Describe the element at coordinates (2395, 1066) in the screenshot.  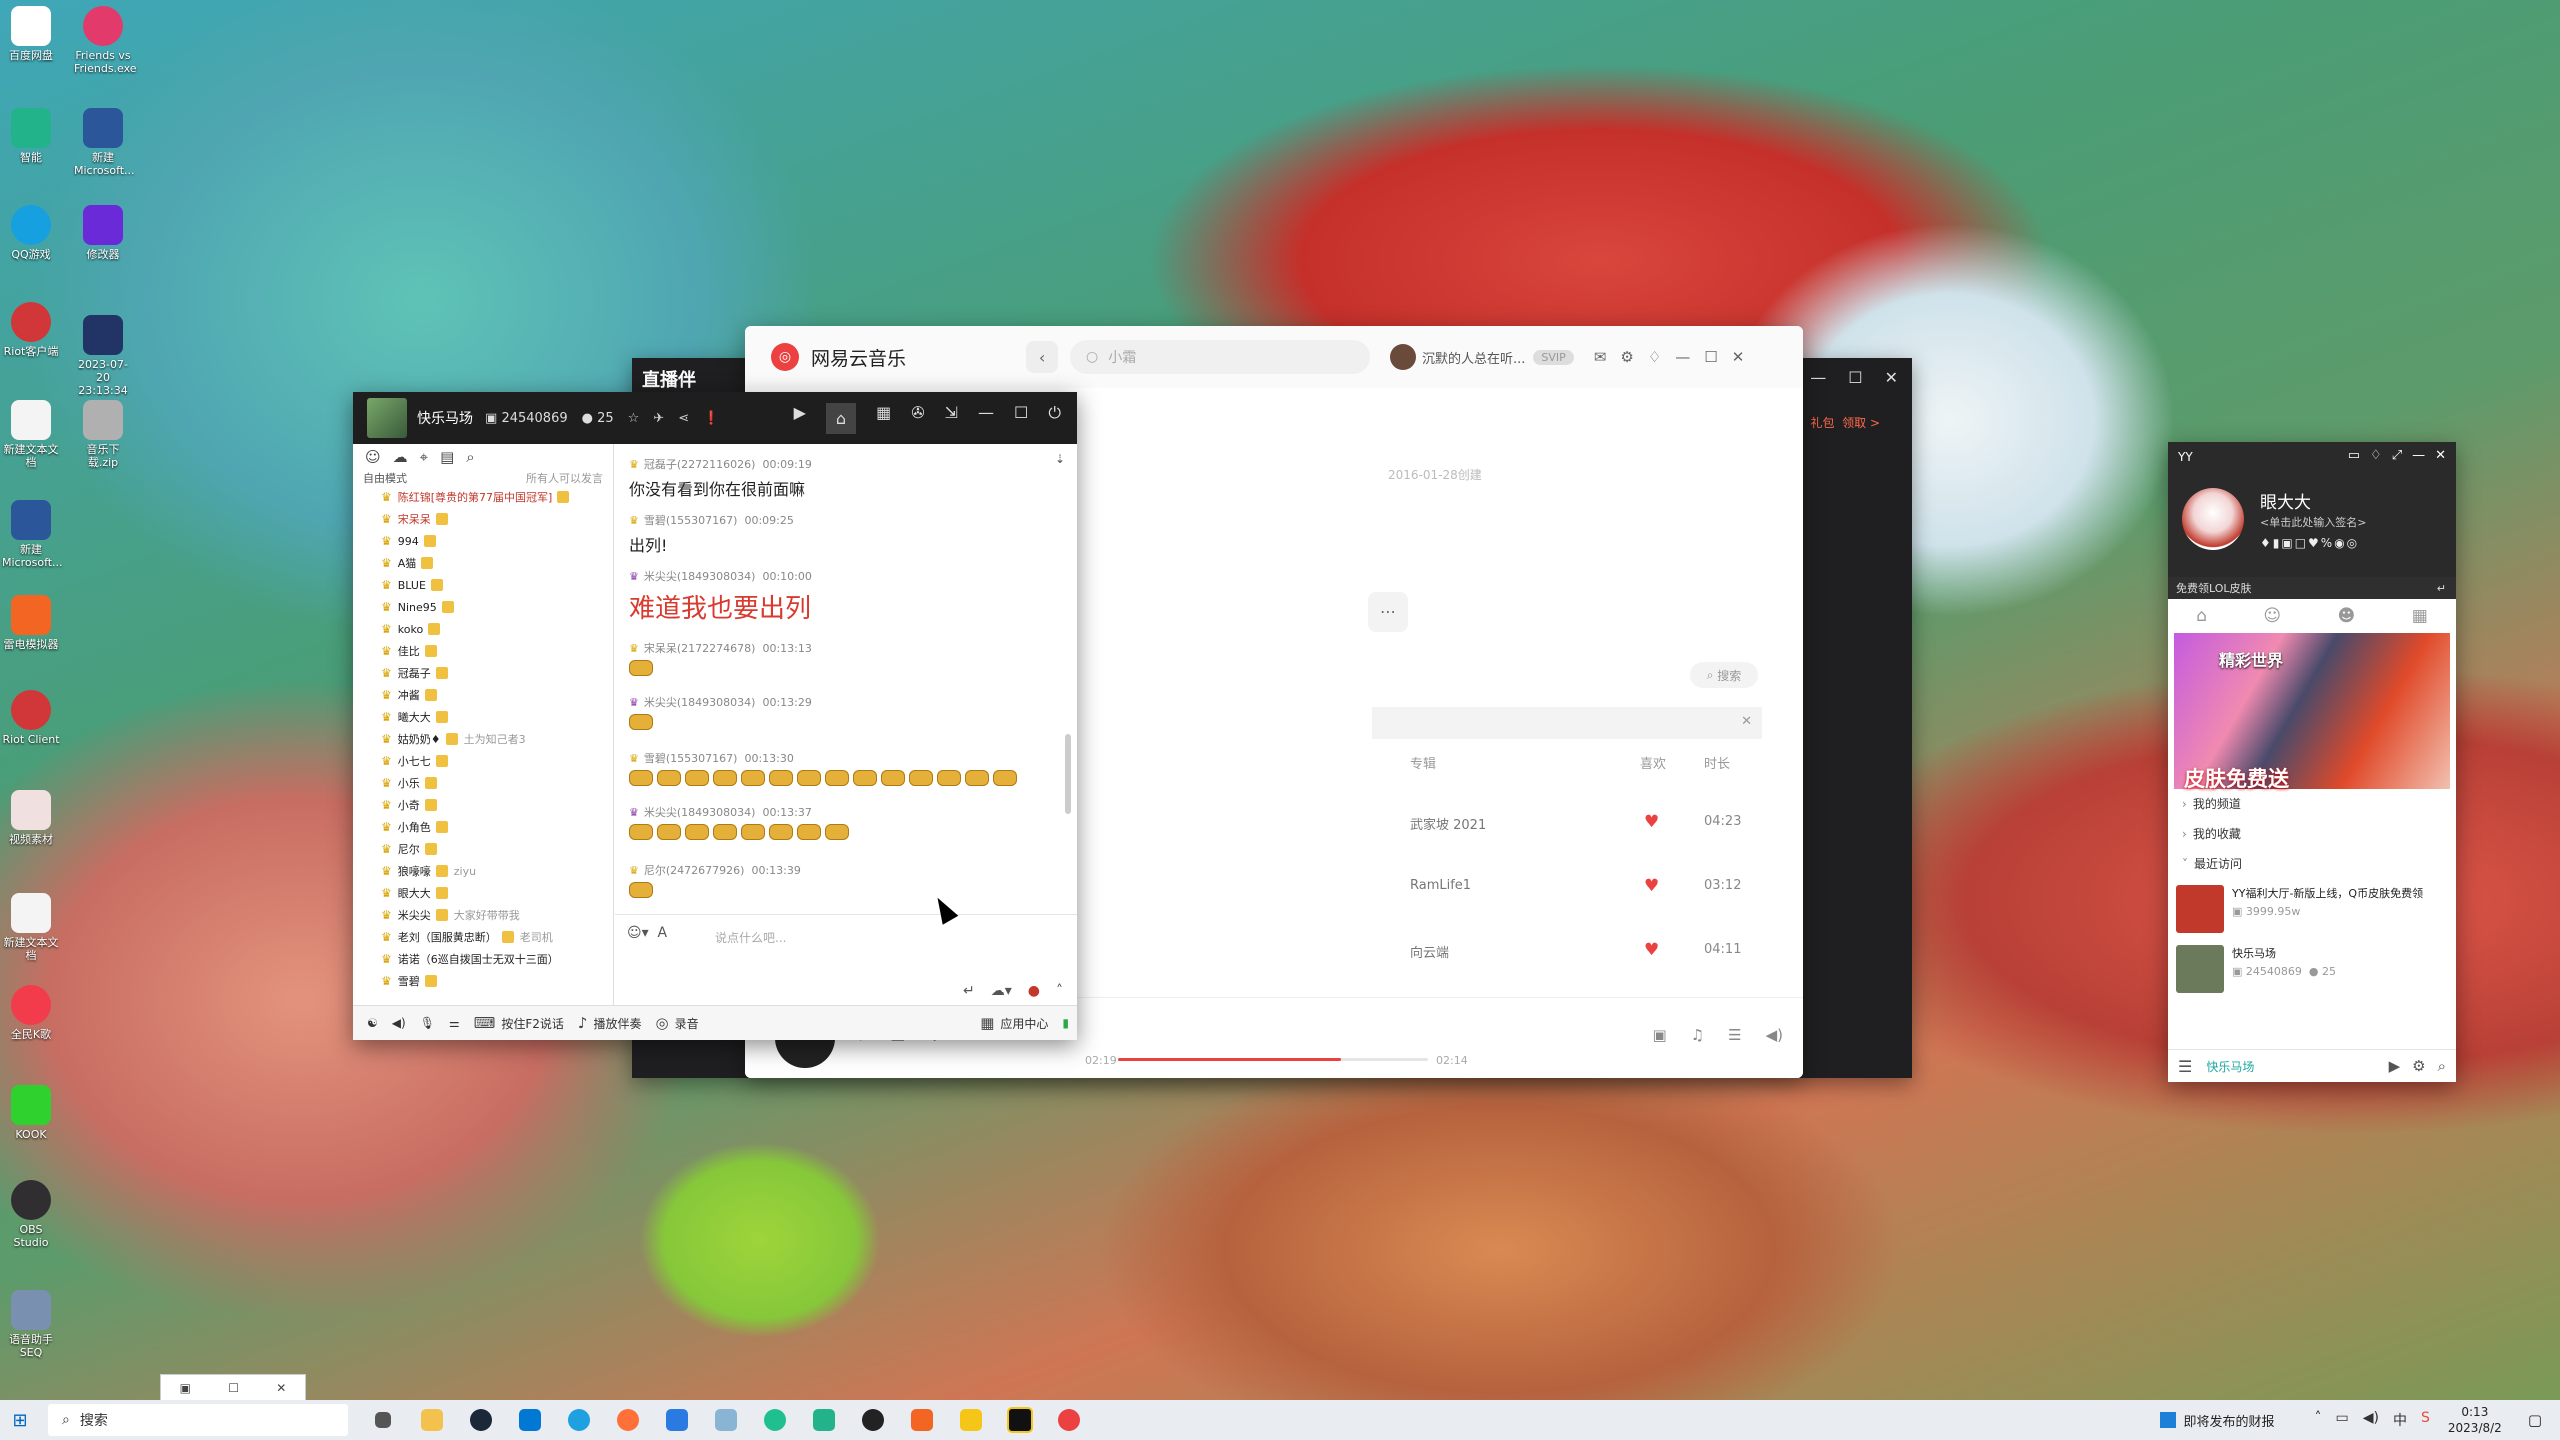
I see `video-icon: ▶` at that location.